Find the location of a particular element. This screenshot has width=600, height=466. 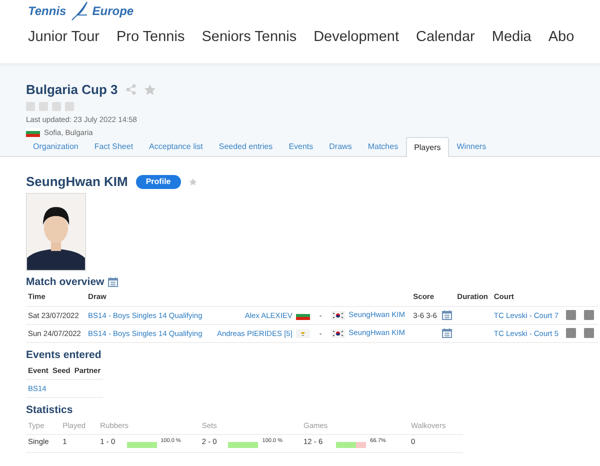

tab: Players is located at coordinates (427, 147).